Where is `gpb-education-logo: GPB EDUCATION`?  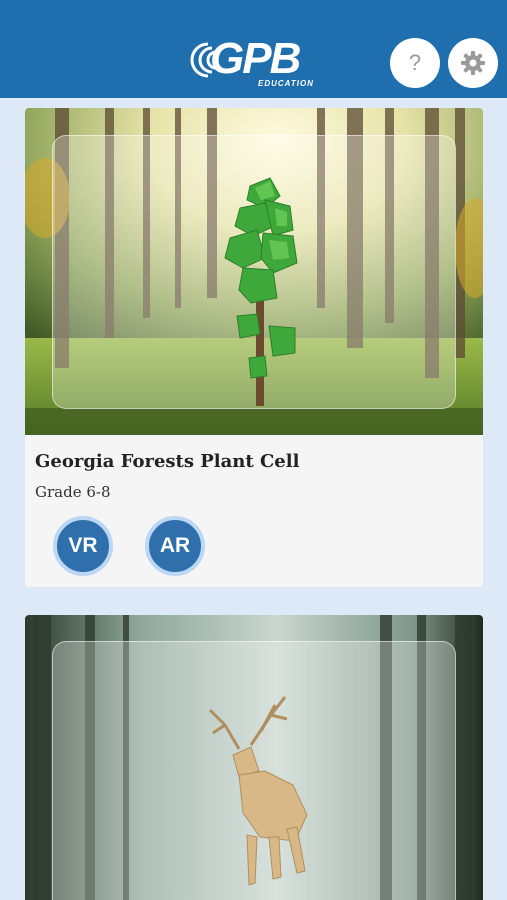 gpb-education-logo: GPB EDUCATION is located at coordinates (256, 63).